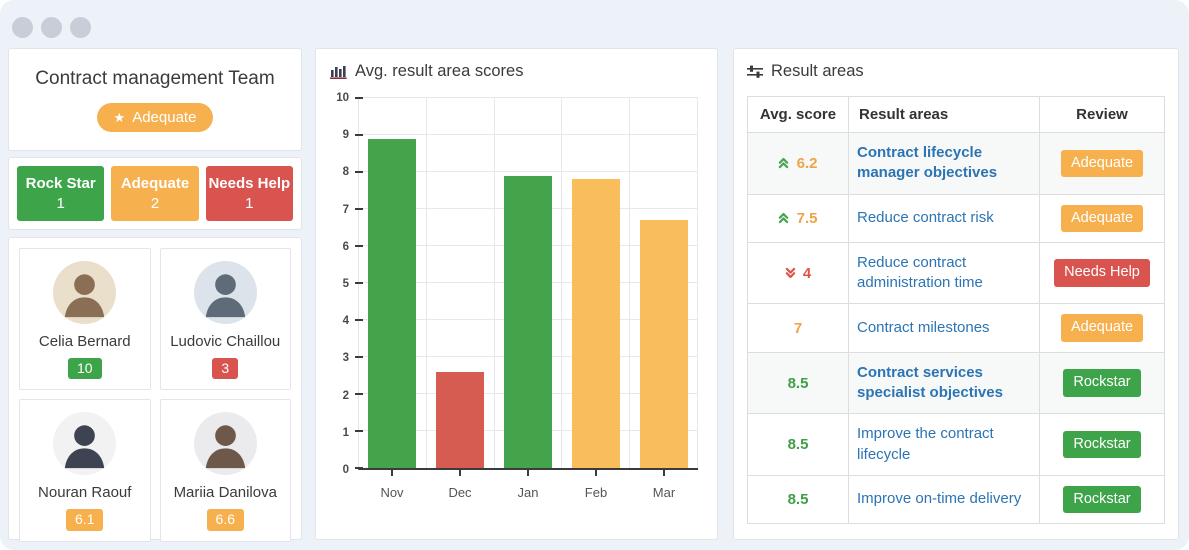 The image size is (1189, 550). Describe the element at coordinates (807, 218) in the screenshot. I see `avg-score-value: 7.5` at that location.